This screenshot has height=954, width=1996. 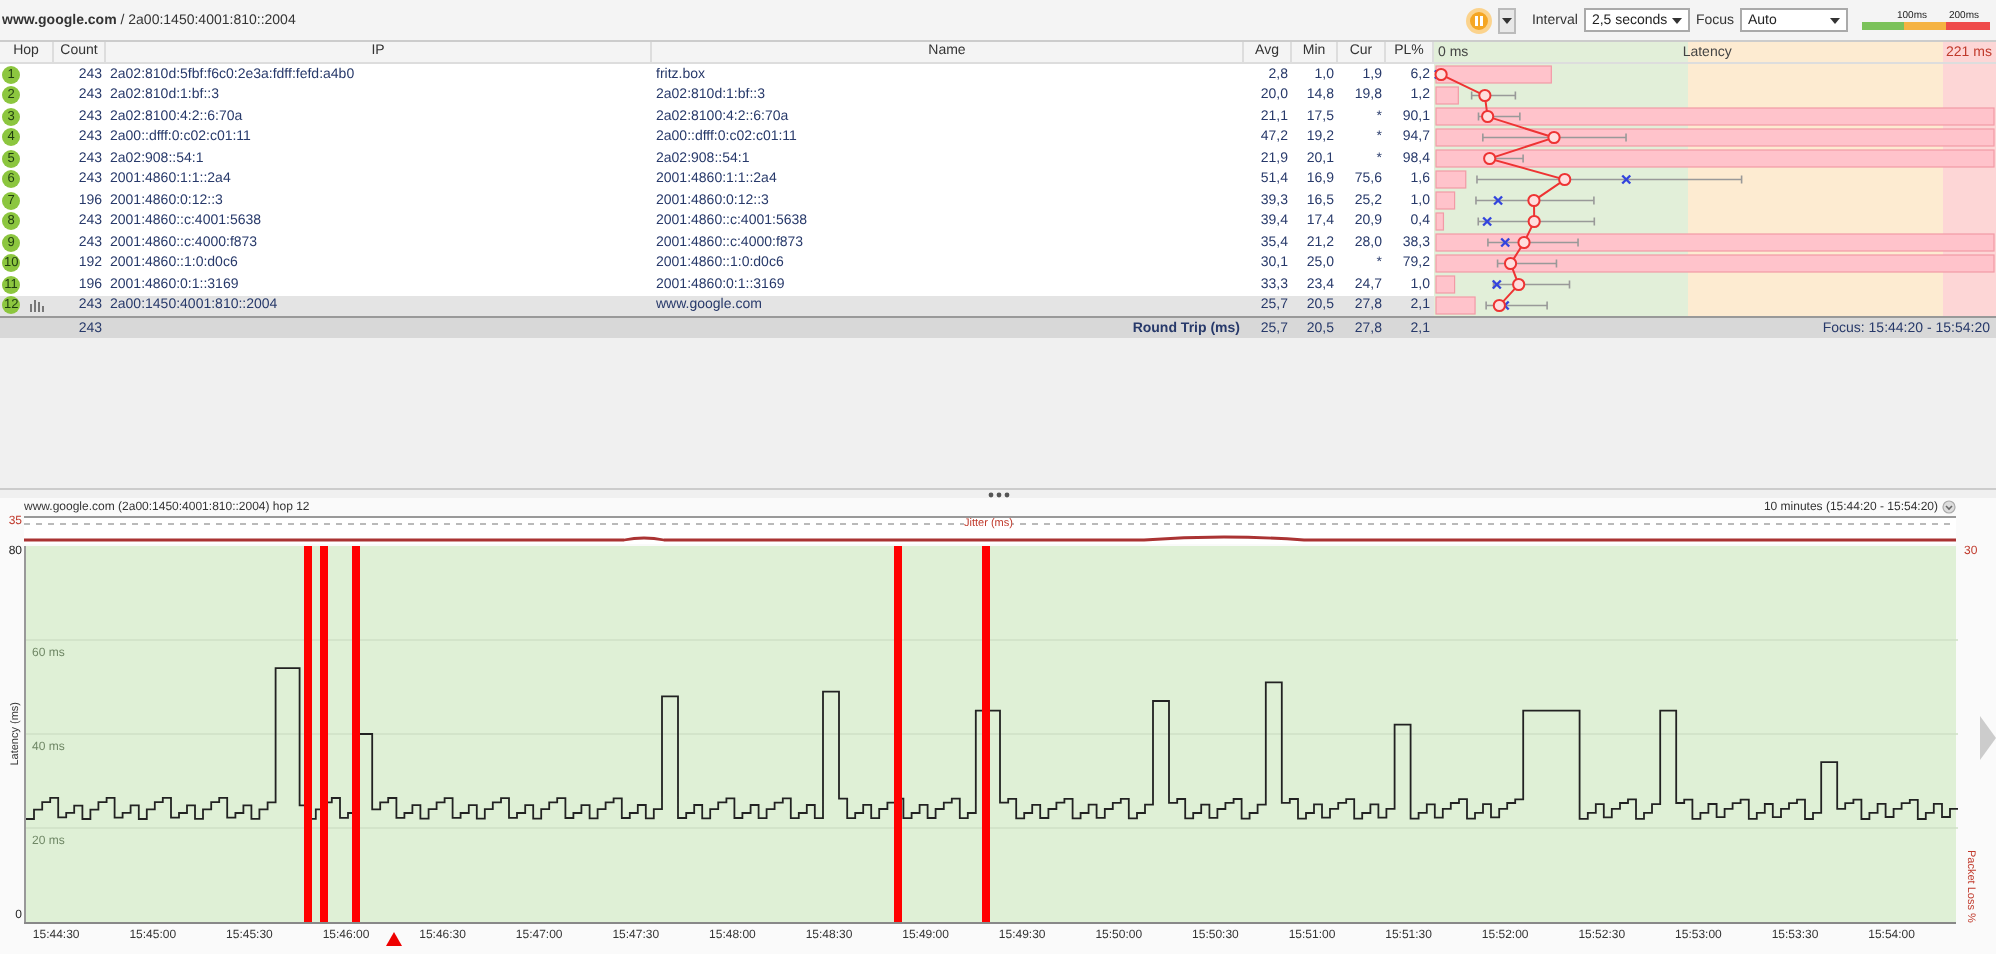 What do you see at coordinates (1949, 507) in the screenshot?
I see `chevron-down-icon` at bounding box center [1949, 507].